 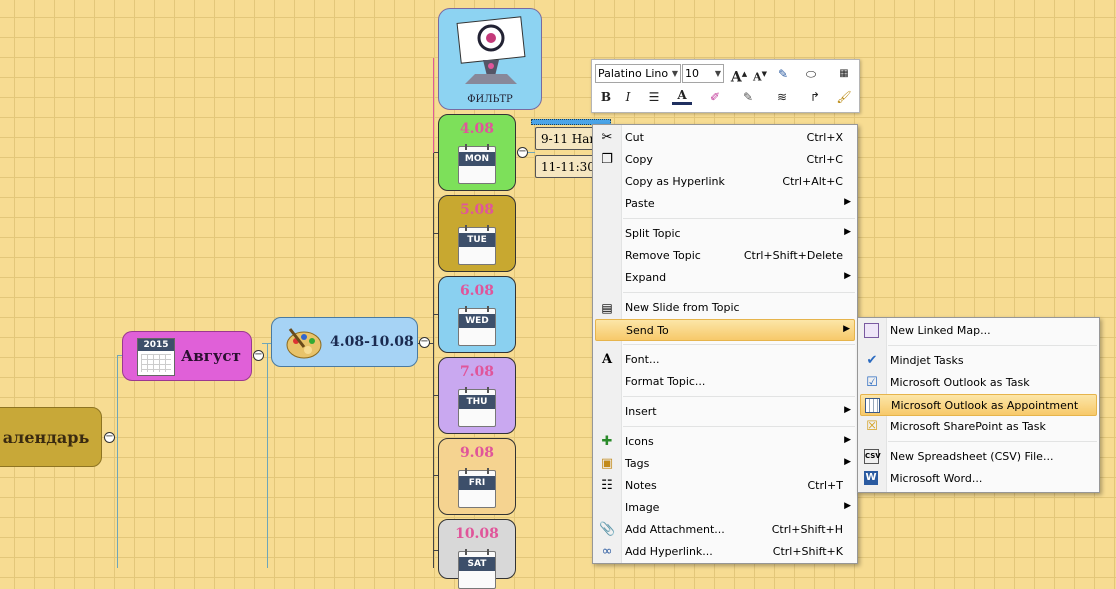 What do you see at coordinates (872, 426) in the screenshot?
I see `sharepoint-icon: ☒` at bounding box center [872, 426].